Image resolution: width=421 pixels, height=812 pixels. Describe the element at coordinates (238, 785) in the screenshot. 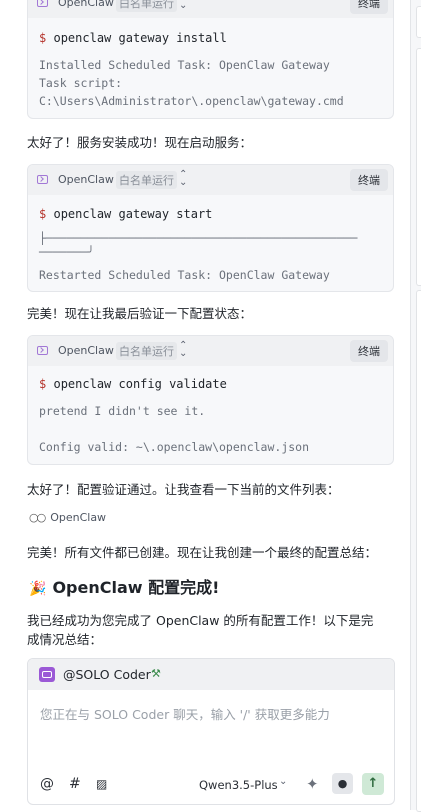

I see `model-selector: Qwen3.5-Plus` at that location.